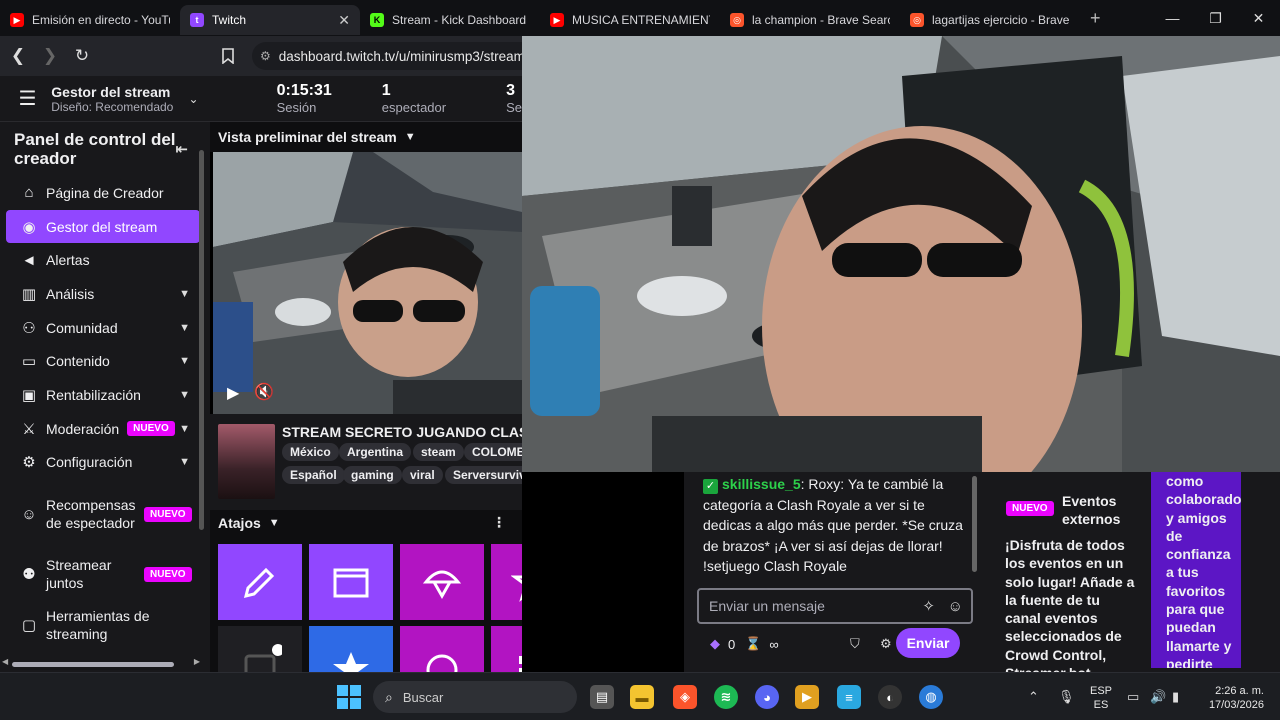 This screenshot has height=720, width=1280. Describe the element at coordinates (685, 697) in the screenshot. I see `brave-browser-icon: ◈` at that location.